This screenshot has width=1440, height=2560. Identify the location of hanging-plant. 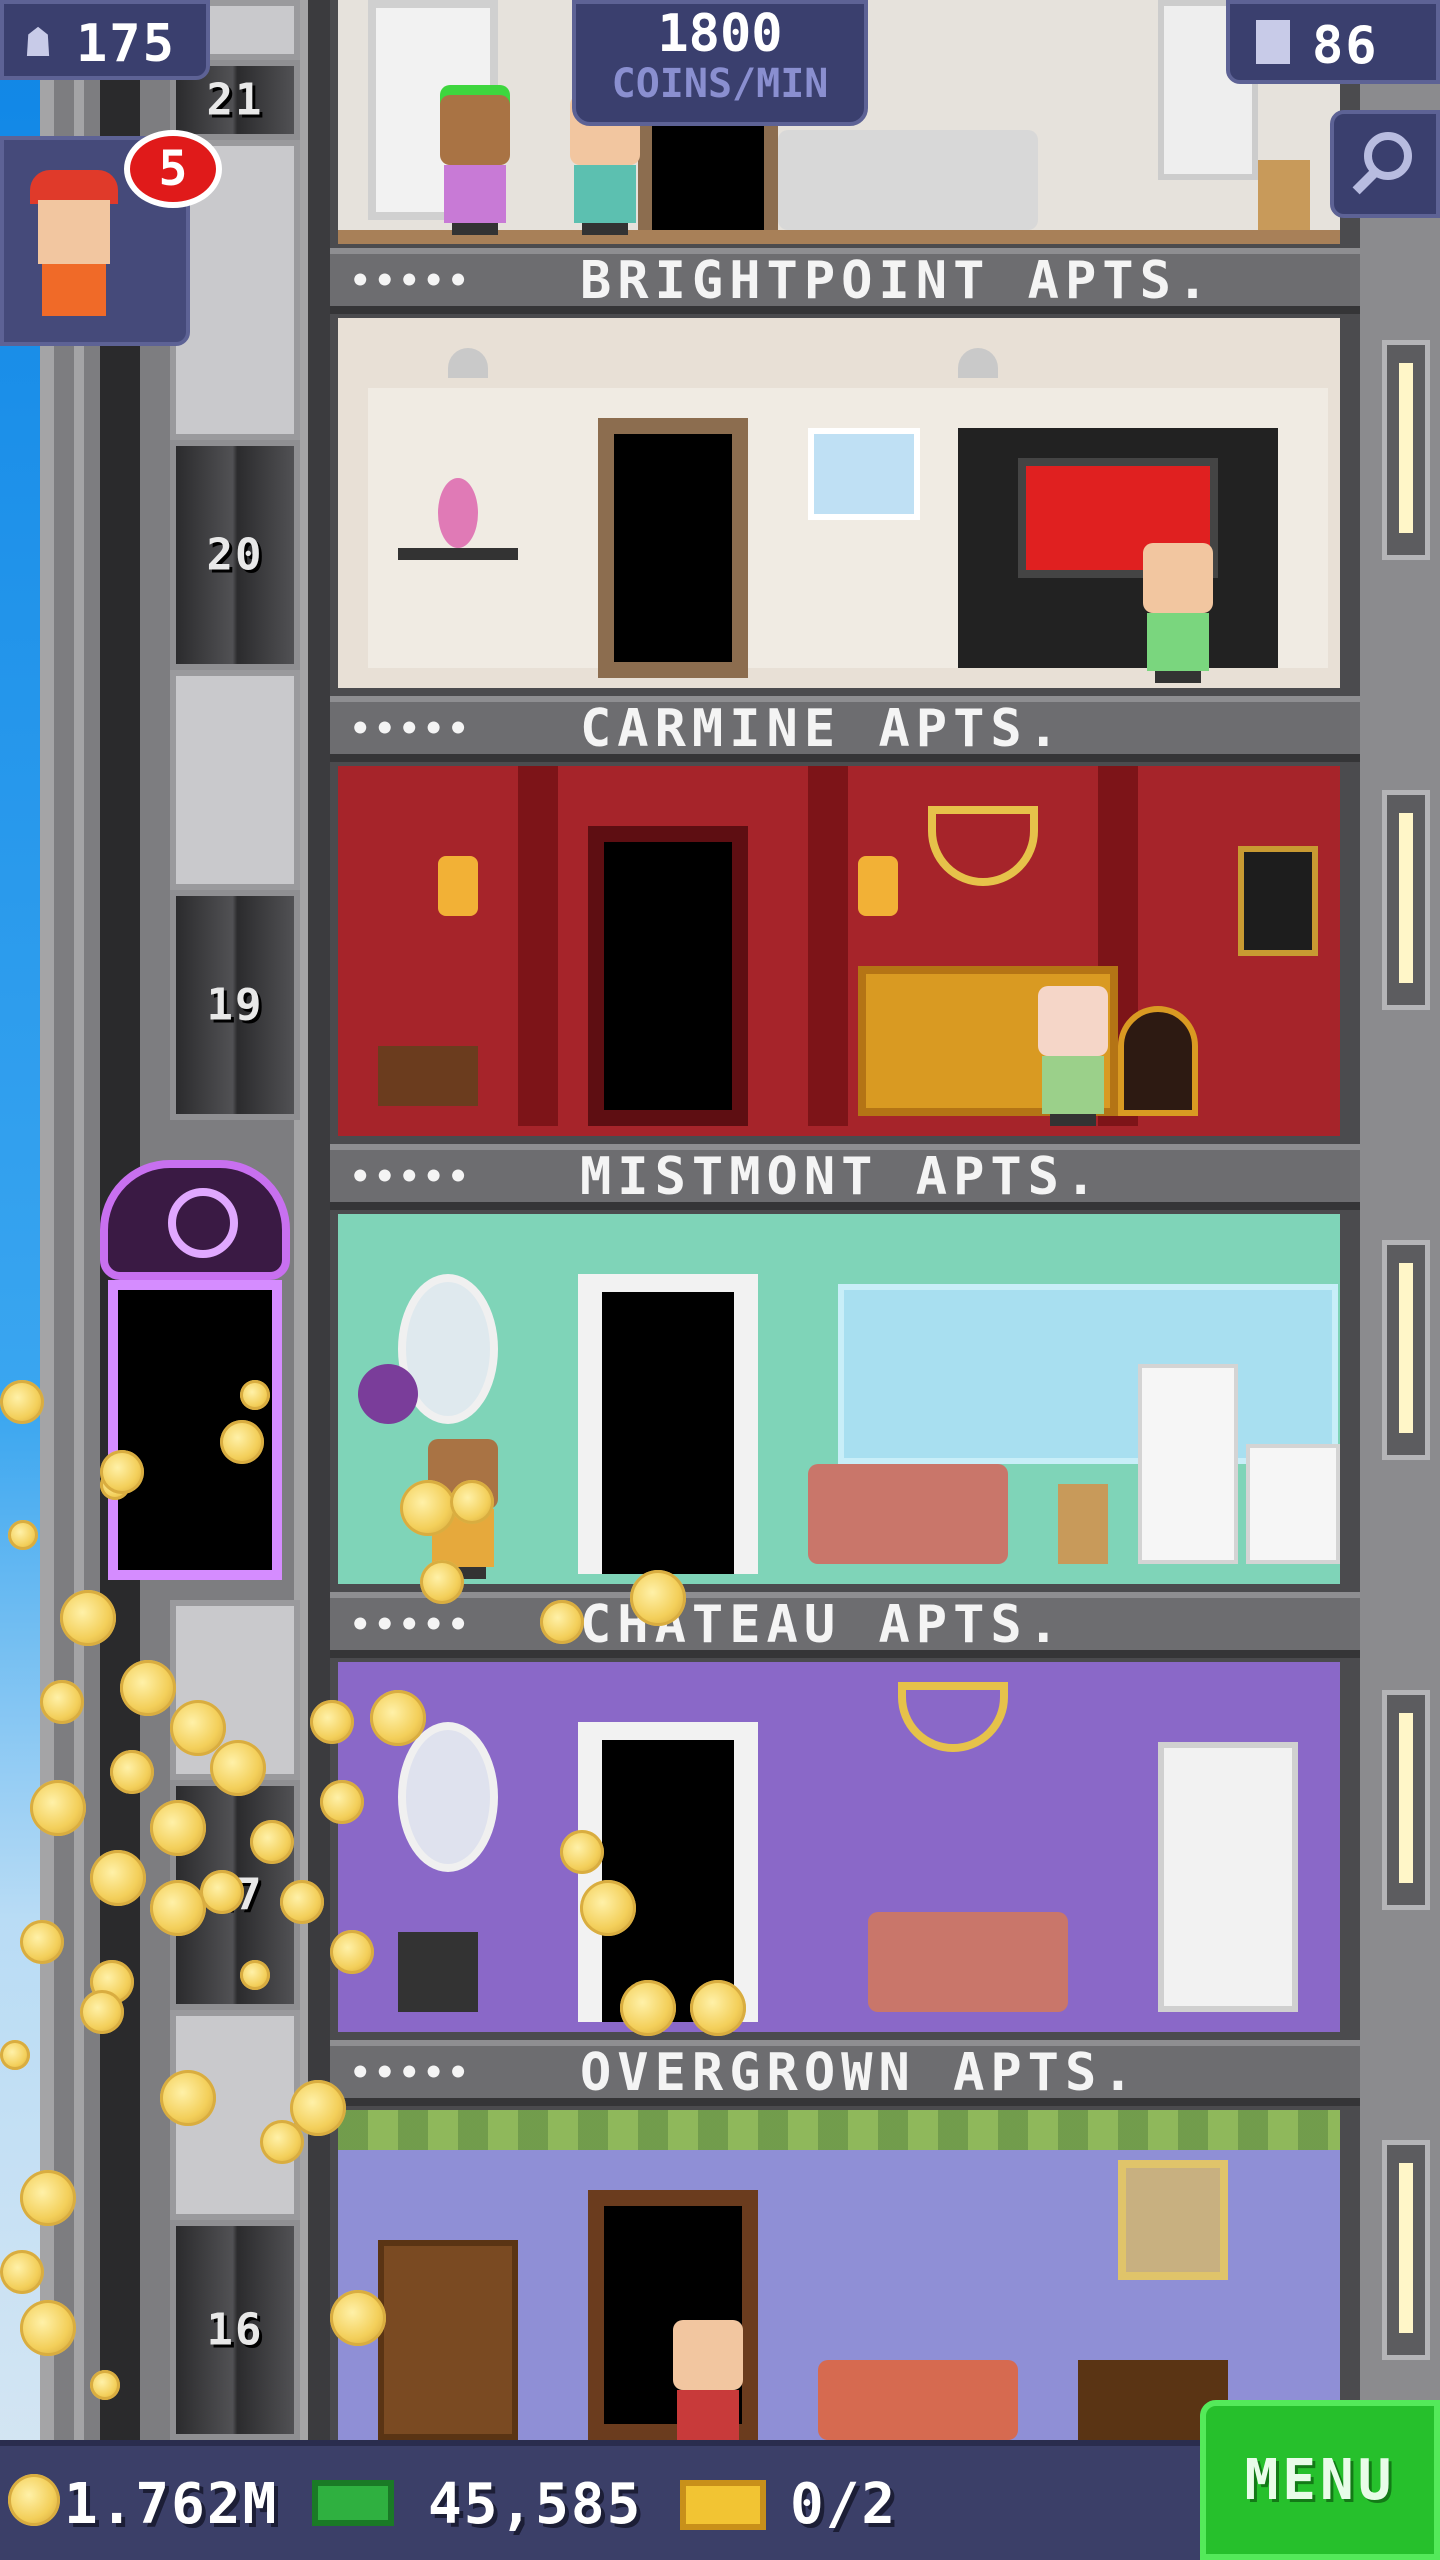
(388, 1394).